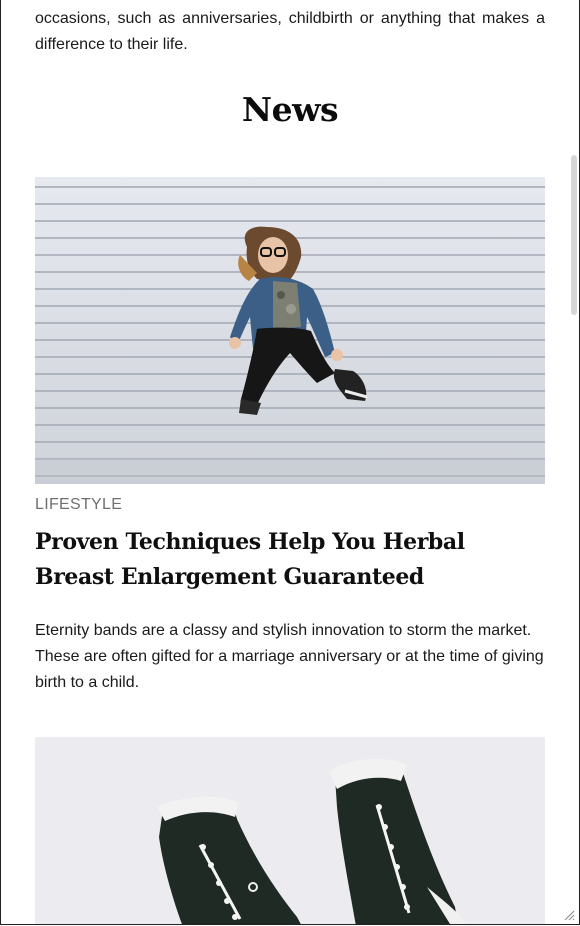 The height and width of the screenshot is (926, 580). Describe the element at coordinates (78, 505) in the screenshot. I see `article-category: LIFESTYLE` at that location.